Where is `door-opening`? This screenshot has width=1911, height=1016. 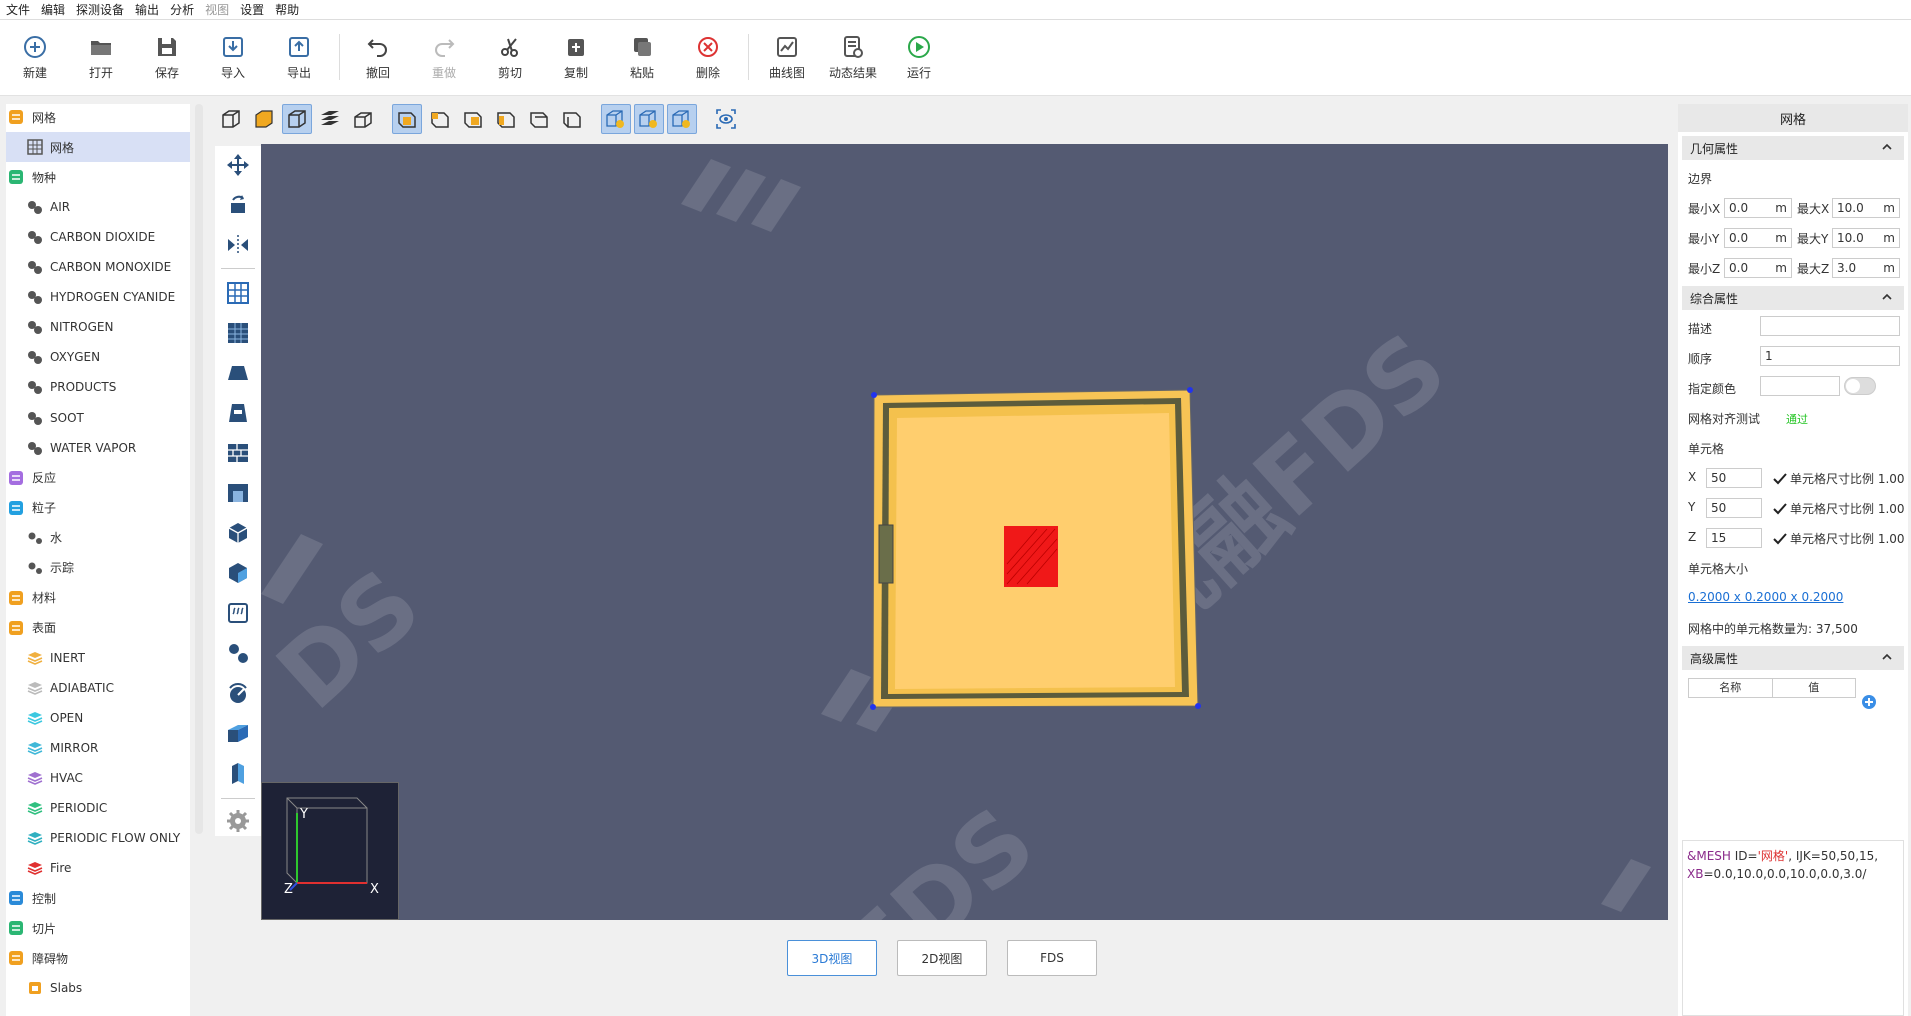
door-opening is located at coordinates (886, 554).